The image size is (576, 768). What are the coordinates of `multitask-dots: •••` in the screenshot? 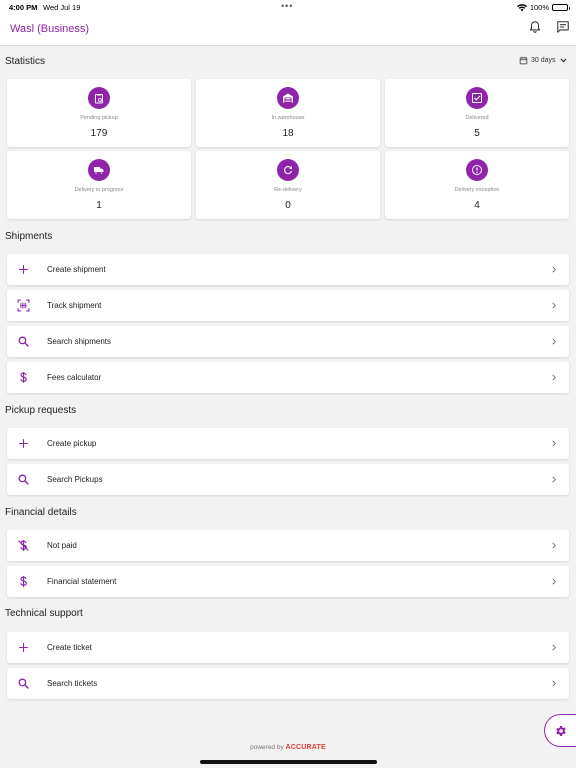 It's located at (287, 6).